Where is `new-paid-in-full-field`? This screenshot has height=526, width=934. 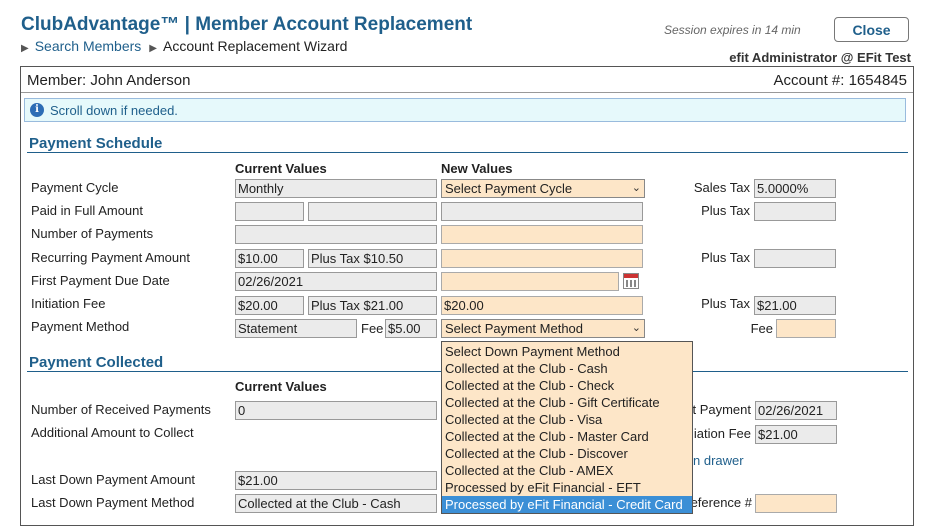
new-paid-in-full-field is located at coordinates (542, 211).